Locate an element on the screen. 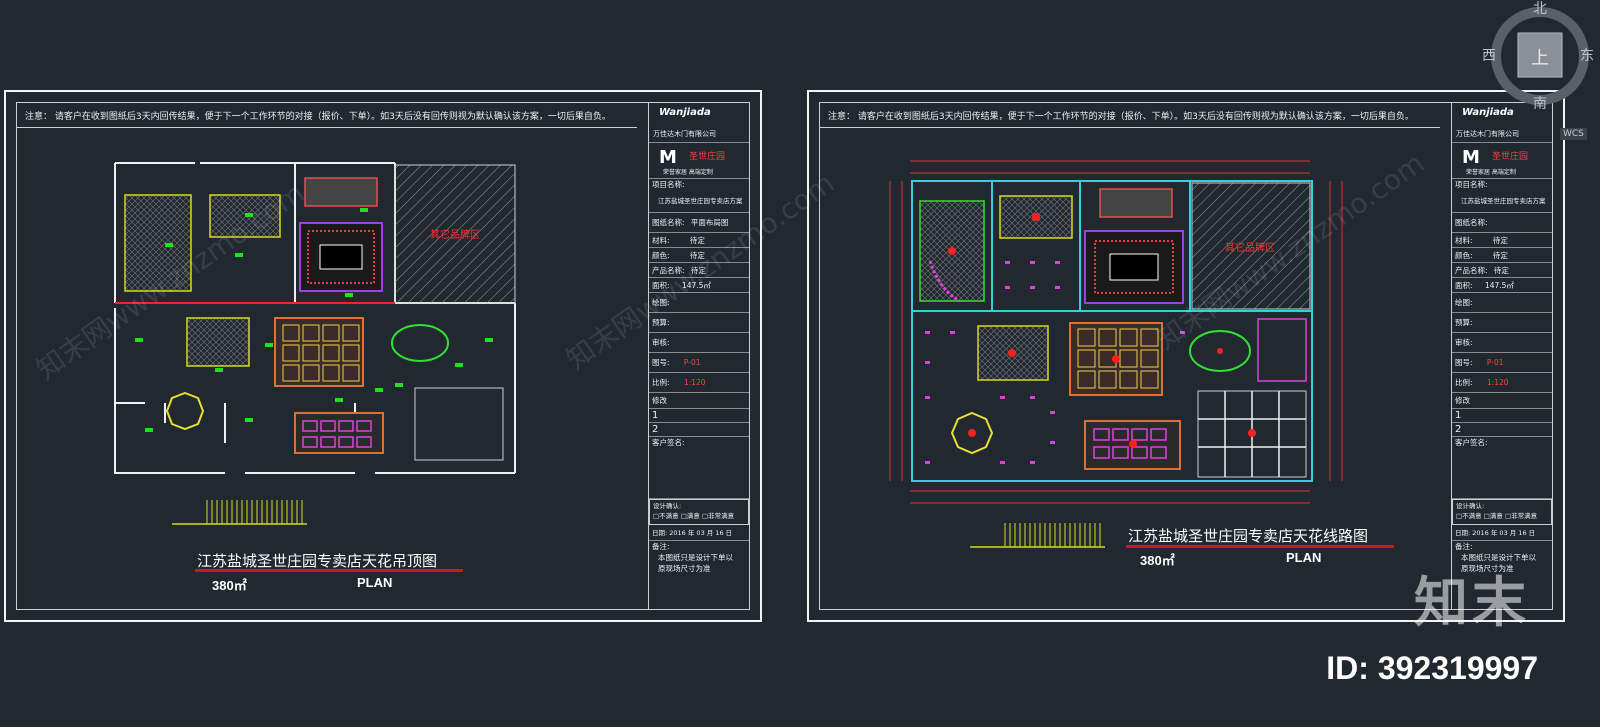 This screenshot has width=1600, height=727. area-value: 147.5㎡ is located at coordinates (1499, 285).